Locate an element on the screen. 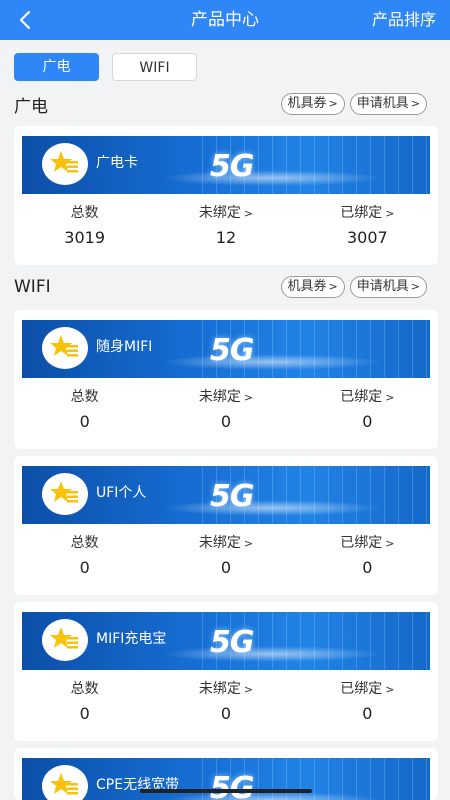 This screenshot has height=800, width=450. stat-unbound: 未绑定 >12 is located at coordinates (225, 226).